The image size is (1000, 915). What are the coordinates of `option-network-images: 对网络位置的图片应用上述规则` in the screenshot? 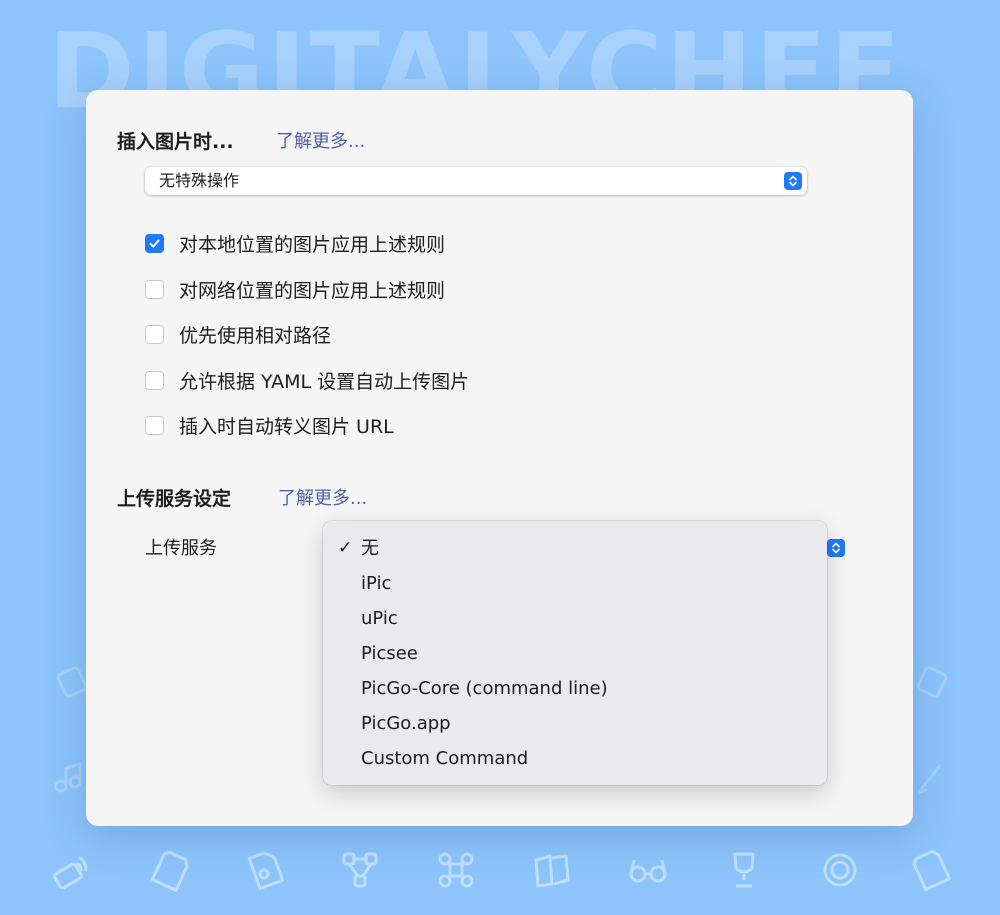 It's located at (295, 289).